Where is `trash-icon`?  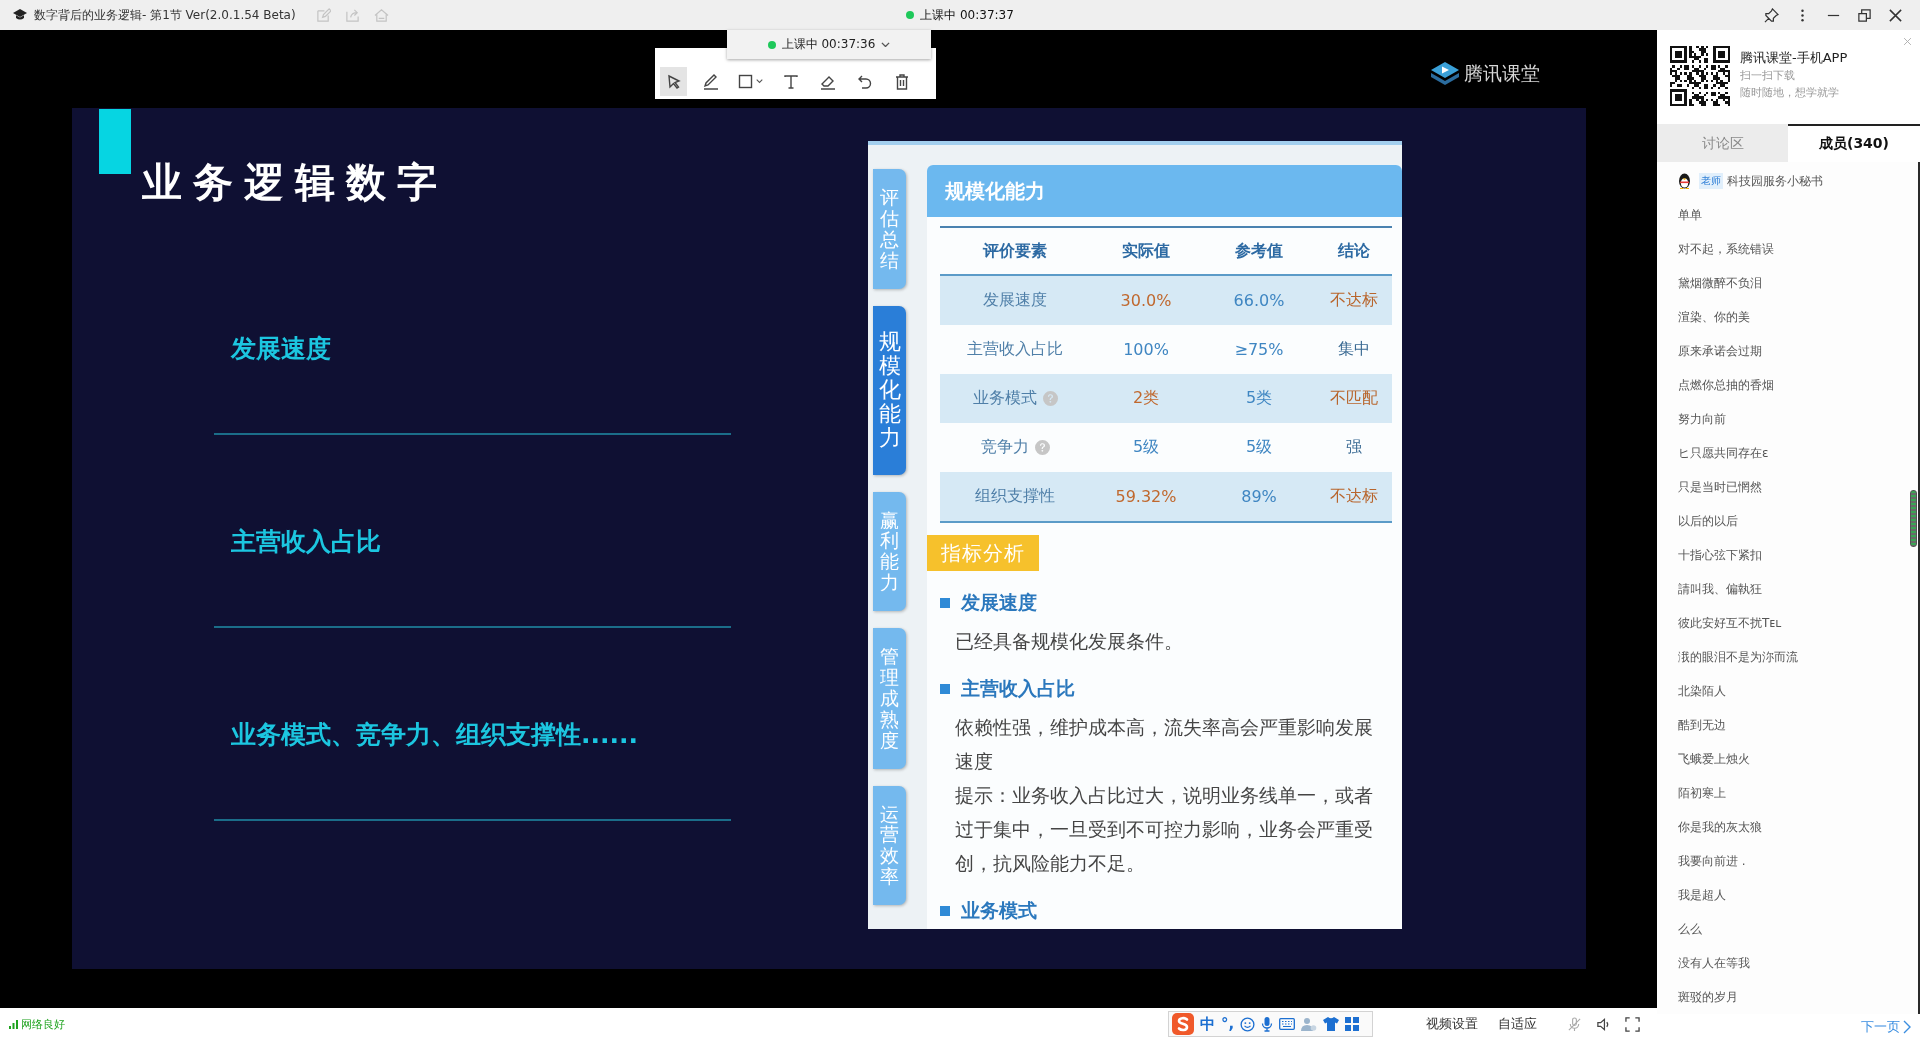 trash-icon is located at coordinates (901, 81).